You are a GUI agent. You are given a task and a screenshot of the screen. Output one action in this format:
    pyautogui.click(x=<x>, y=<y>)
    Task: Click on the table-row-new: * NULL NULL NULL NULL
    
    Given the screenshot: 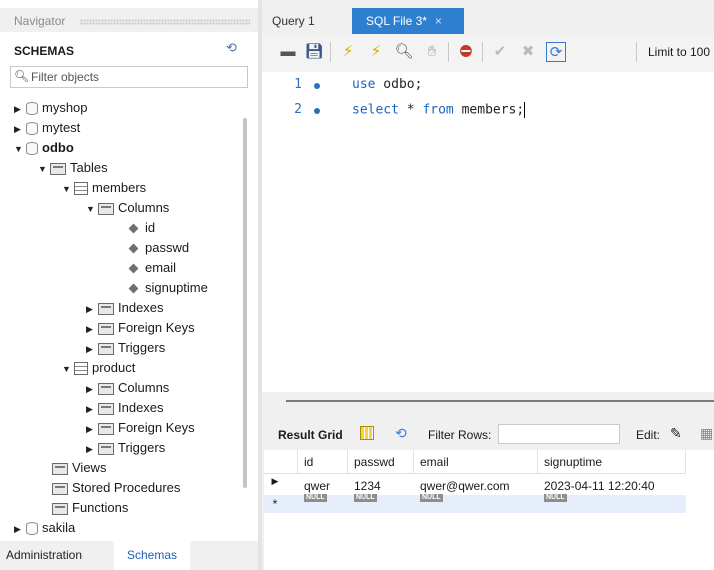 What is the action you would take?
    pyautogui.click(x=475, y=503)
    